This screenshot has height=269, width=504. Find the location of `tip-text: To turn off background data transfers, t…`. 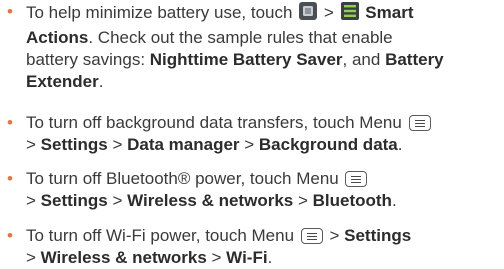

tip-text: To turn off background data transfers, t… is located at coordinates (216, 122).